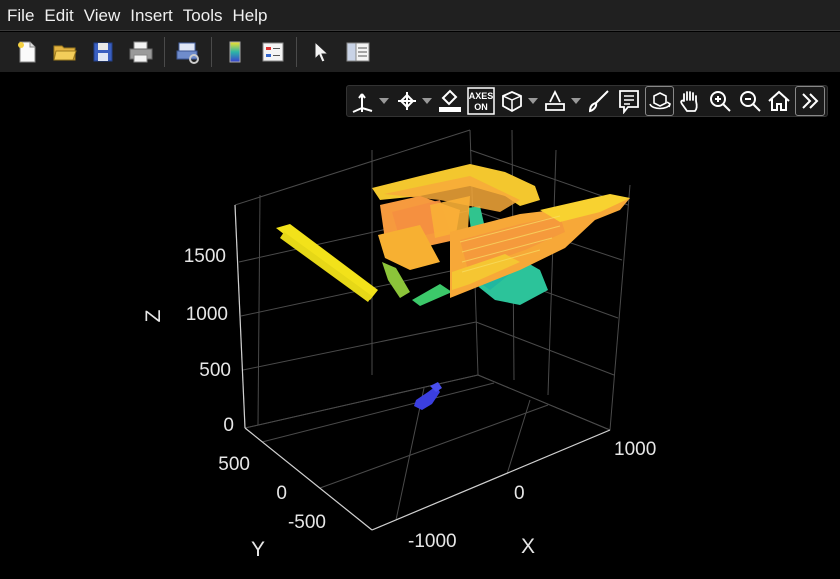 The height and width of the screenshot is (579, 840). Describe the element at coordinates (141, 52) in the screenshot. I see `print-icon` at that location.